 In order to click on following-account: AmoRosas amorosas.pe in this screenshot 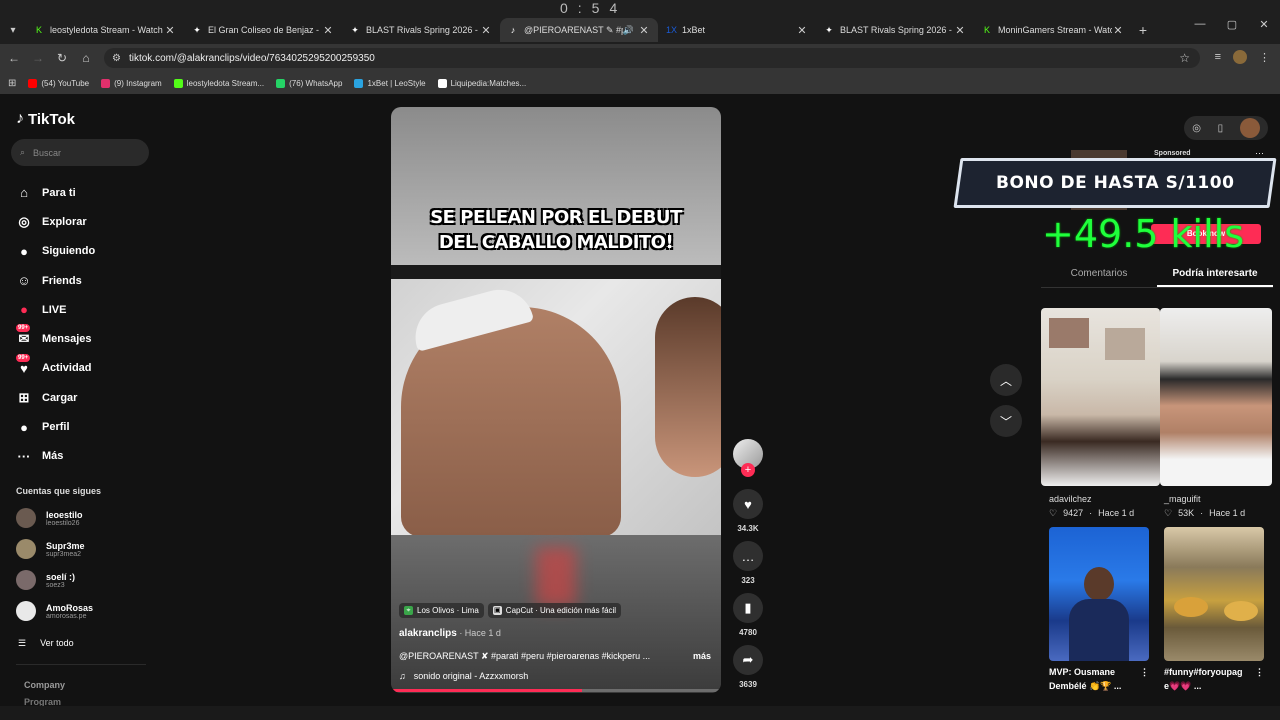, I will do `click(54, 611)`.